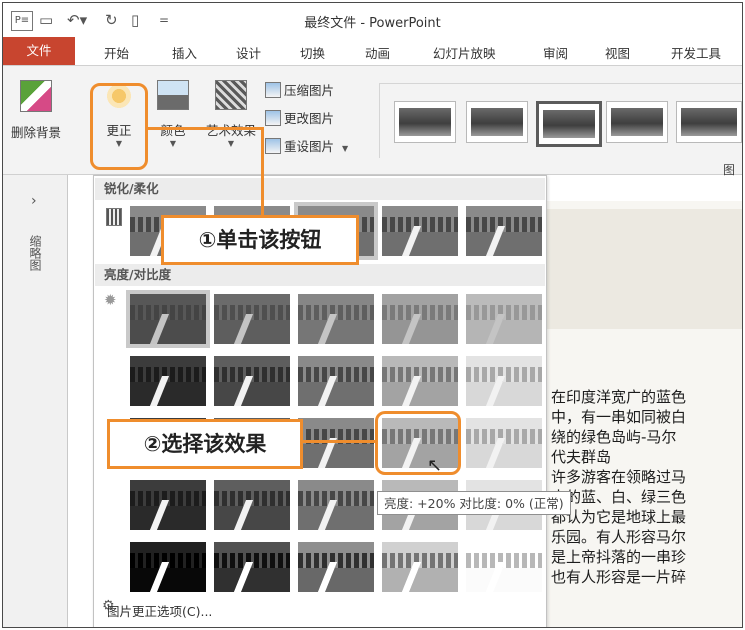  Describe the element at coordinates (35, 253) in the screenshot. I see `thumbnail-rail-label: 缩略图` at that location.